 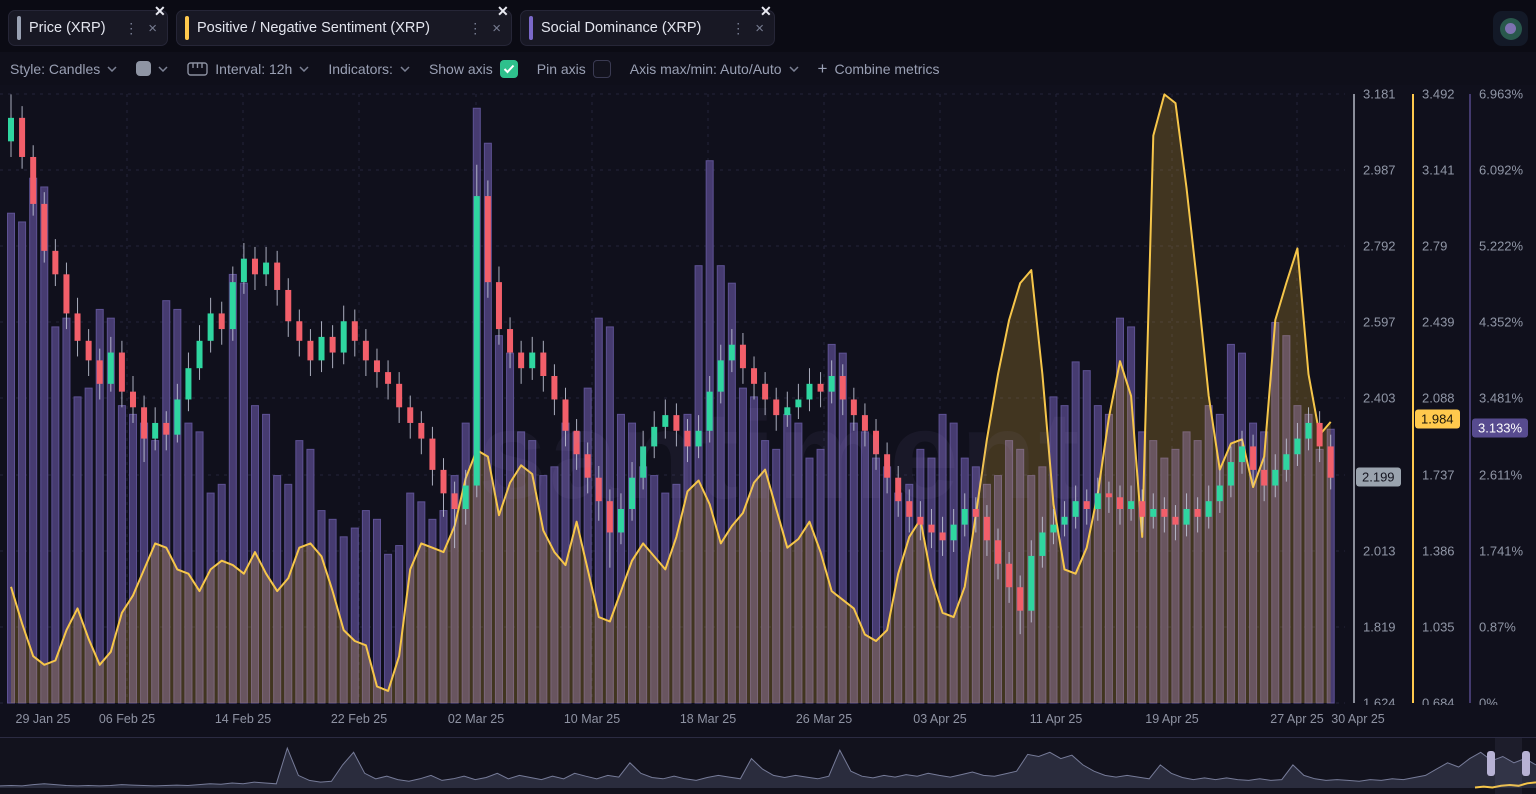 I want to click on axis-maxmin-dropdown: Axis max/min: Auto/Auto, so click(x=714, y=69).